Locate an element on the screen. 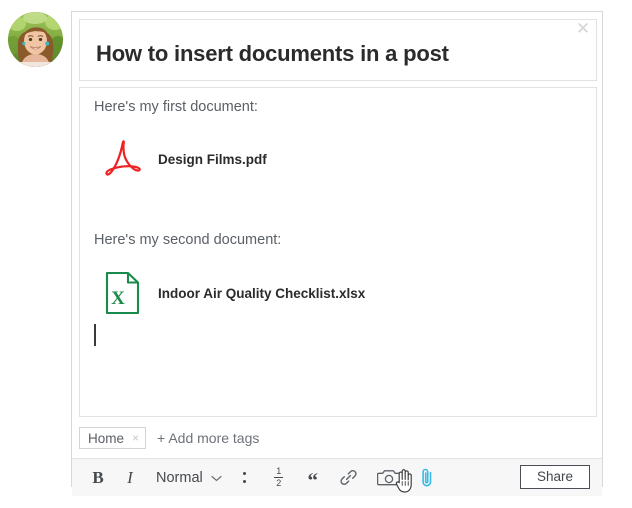 Image resolution: width=632 pixels, height=508 pixels. page-title: How to insert documents in a post is located at coordinates (272, 54).